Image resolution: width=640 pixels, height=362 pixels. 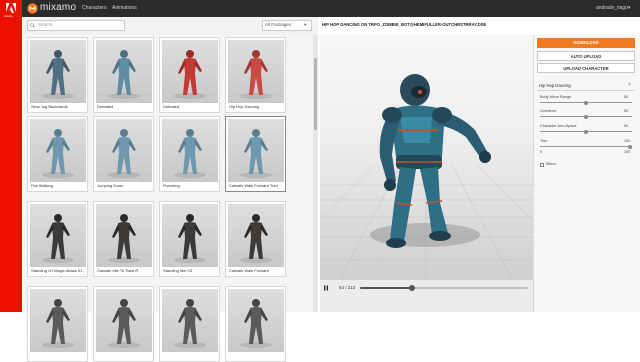 What do you see at coordinates (555, 85) in the screenshot?
I see `settings-title: Hip Hop Dancing` at bounding box center [555, 85].